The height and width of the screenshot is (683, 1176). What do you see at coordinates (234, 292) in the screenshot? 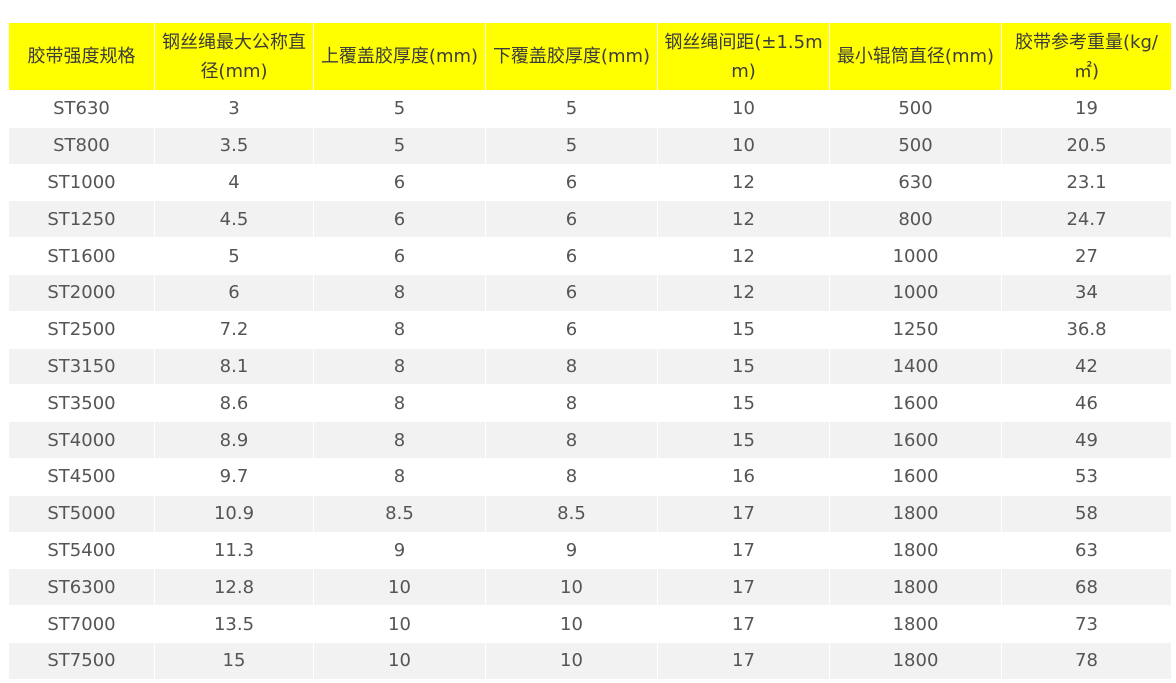
I see `cell-max-cord-diameter: 6` at bounding box center [234, 292].